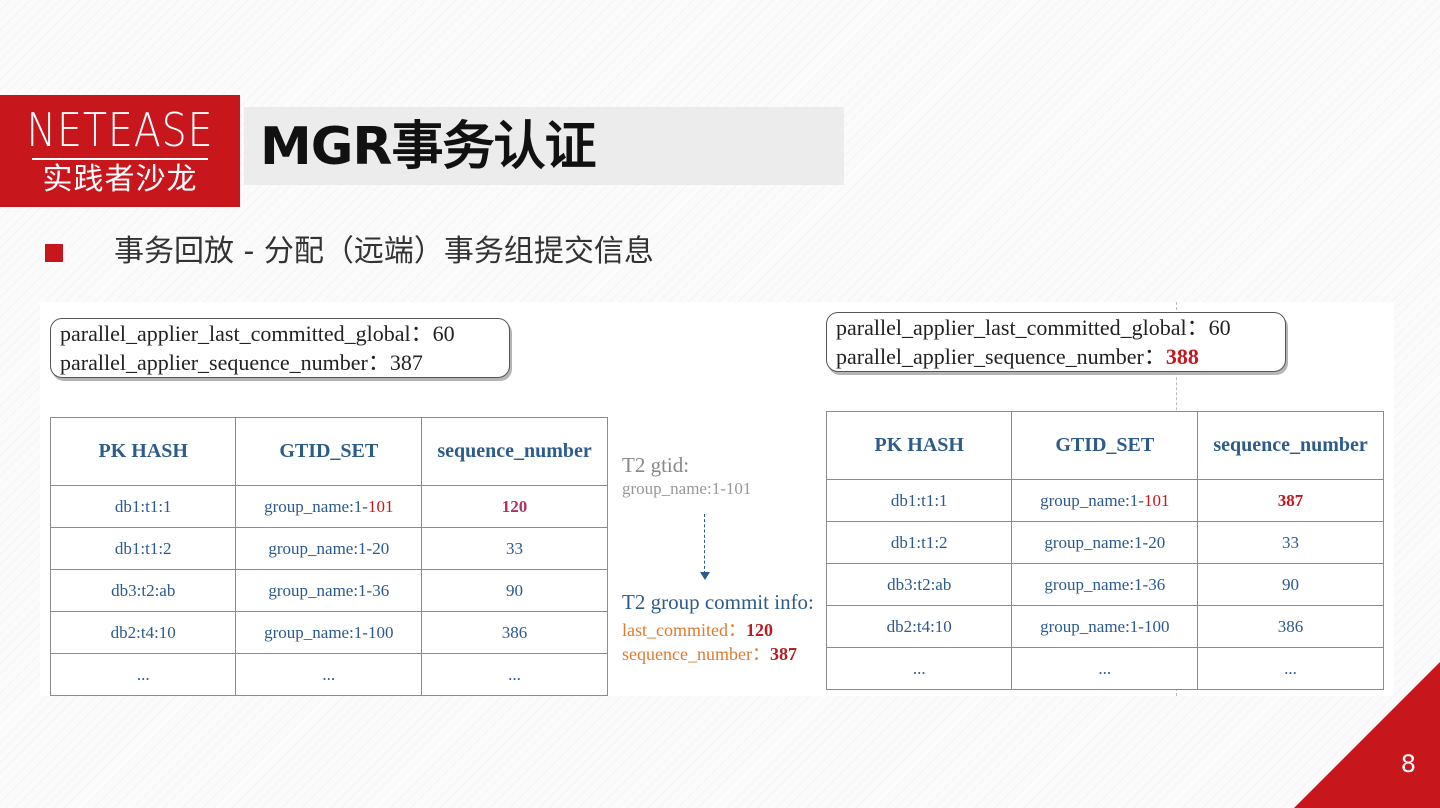 The image size is (1440, 808). What do you see at coordinates (428, 147) in the screenshot?
I see `page-title: MGR事务认证` at bounding box center [428, 147].